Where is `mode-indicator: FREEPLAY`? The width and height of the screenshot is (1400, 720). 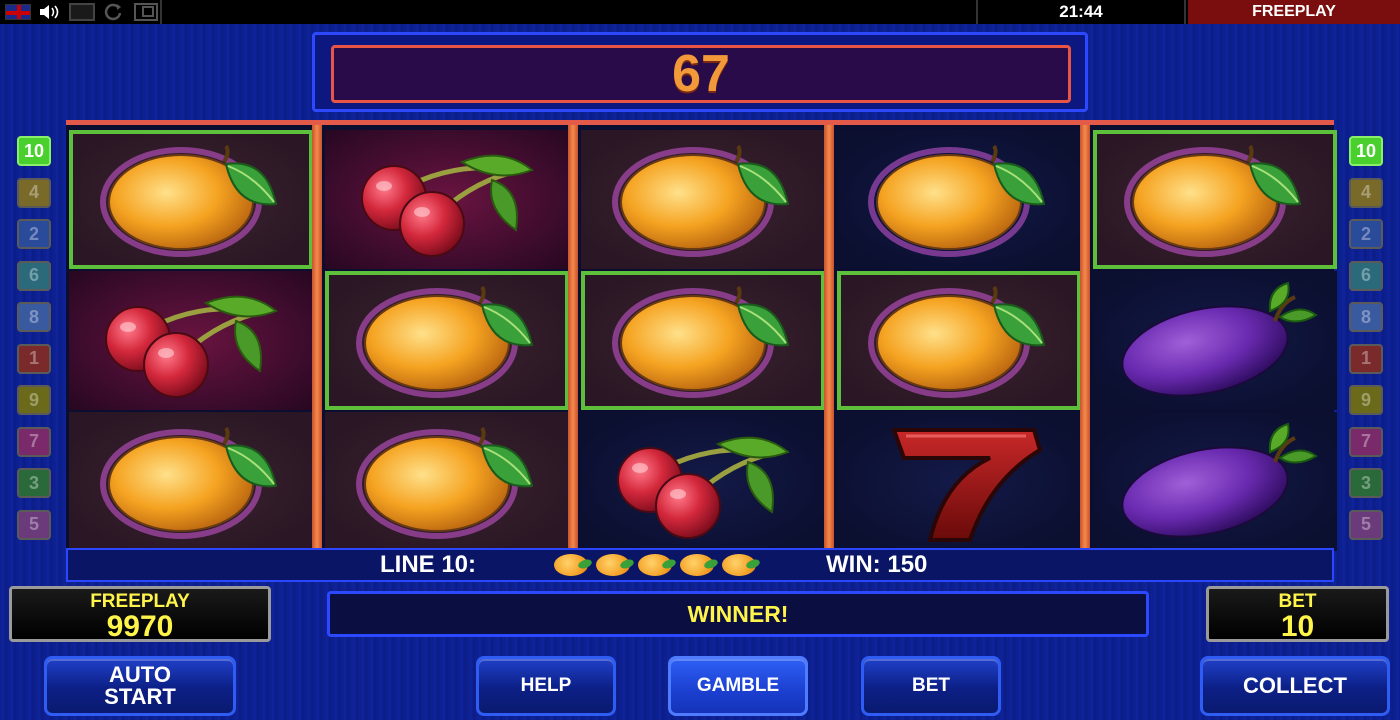 mode-indicator: FREEPLAY is located at coordinates (1294, 12).